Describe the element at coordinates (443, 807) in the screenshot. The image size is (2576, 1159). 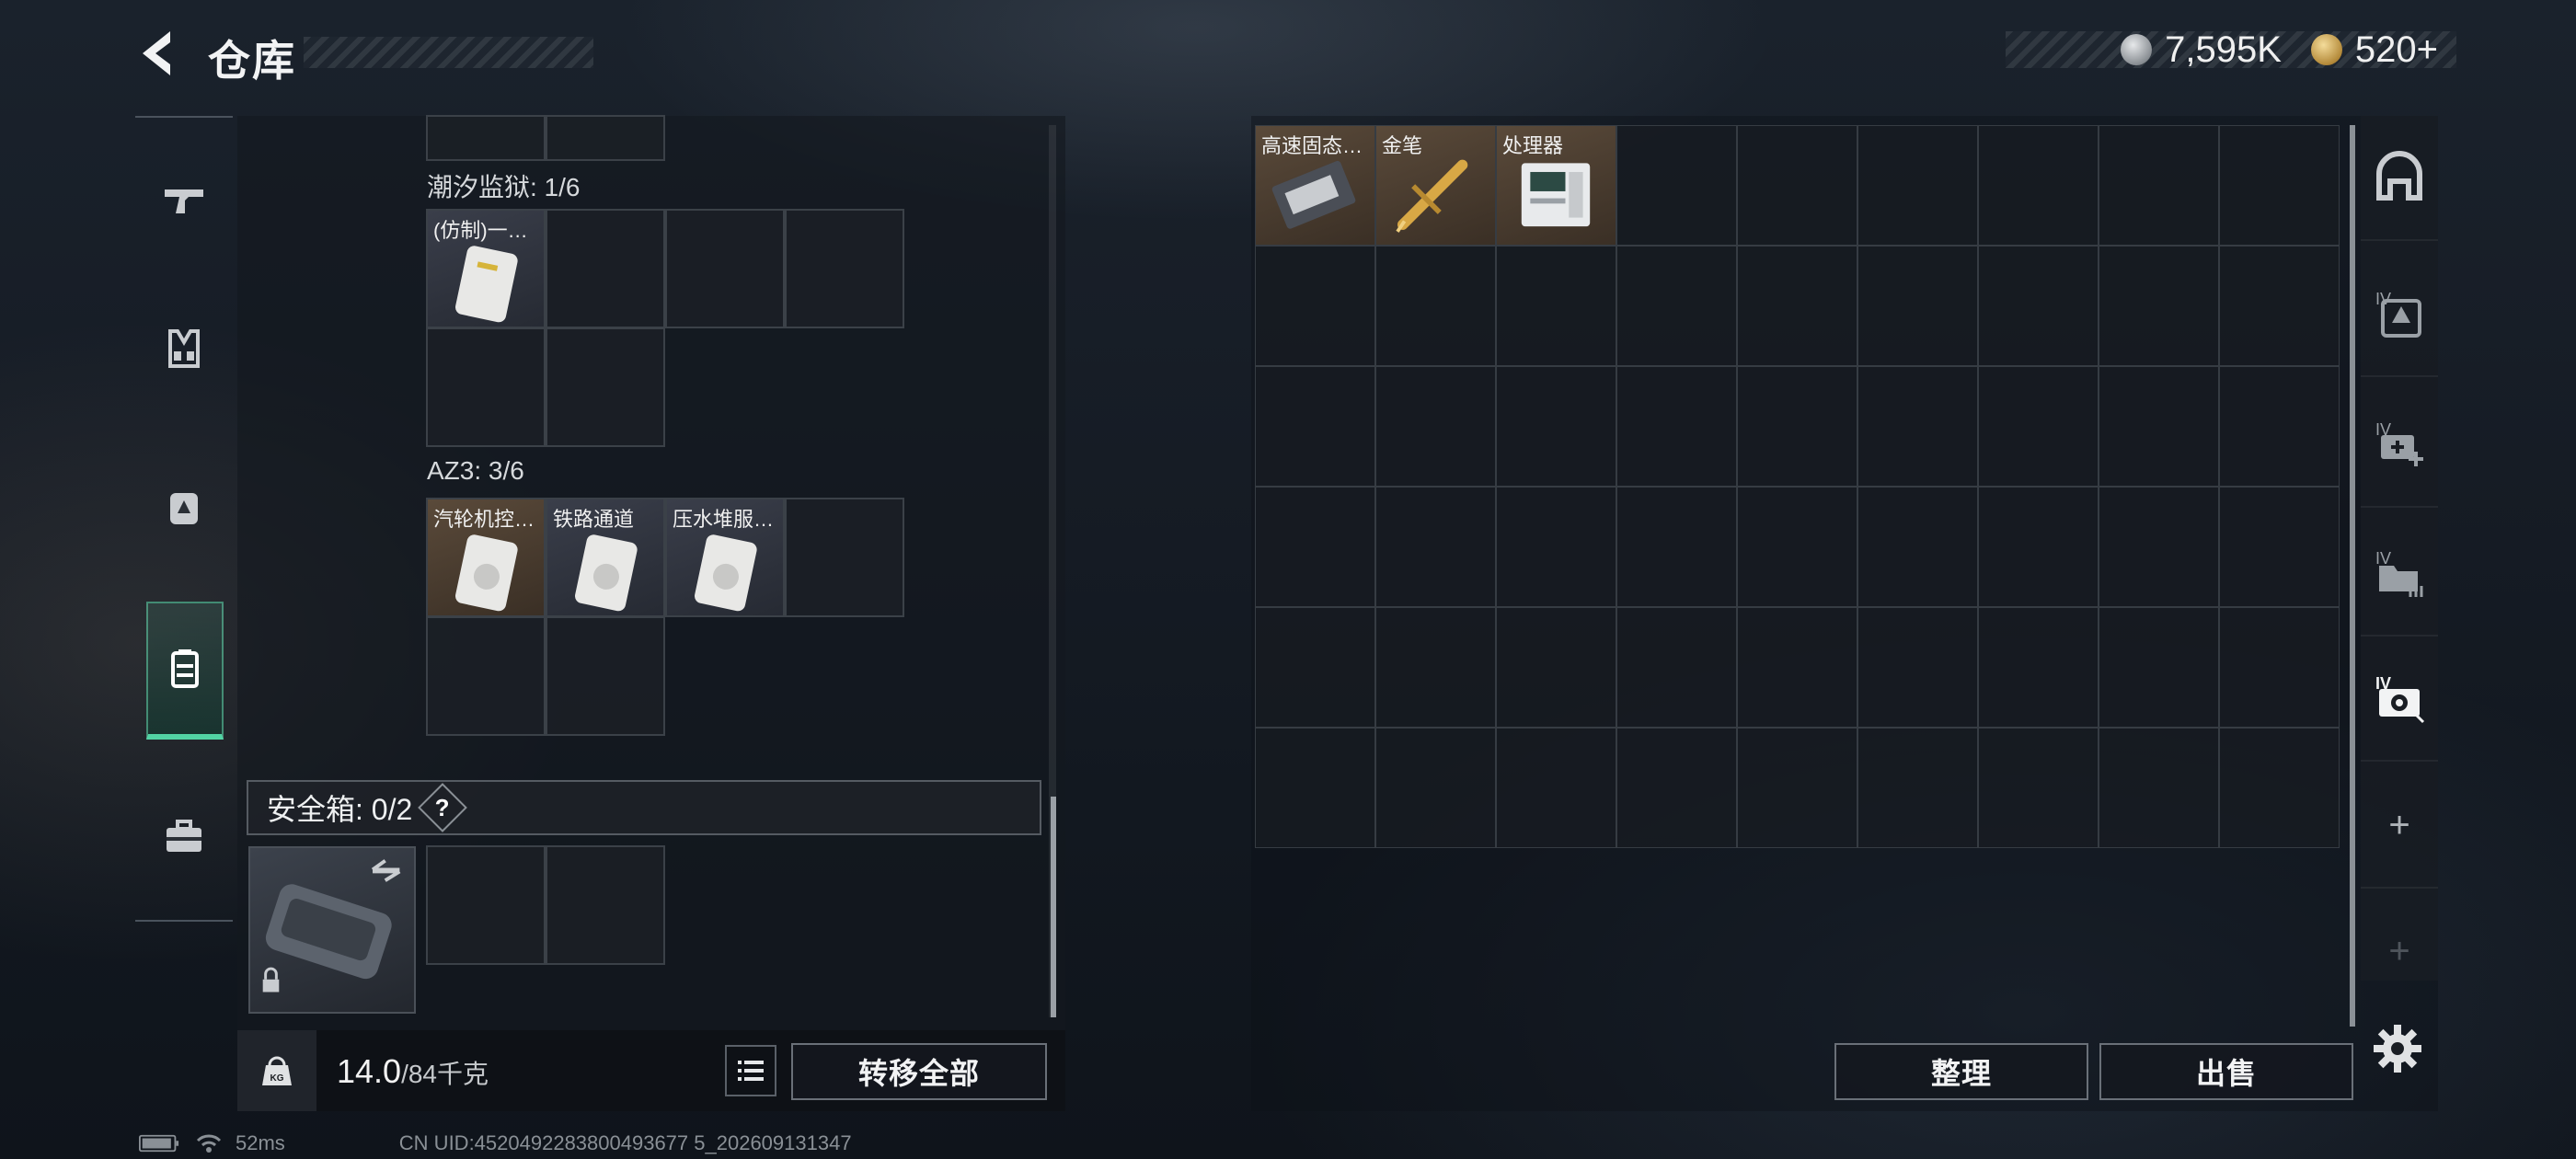
I see `help-icon: ?` at that location.